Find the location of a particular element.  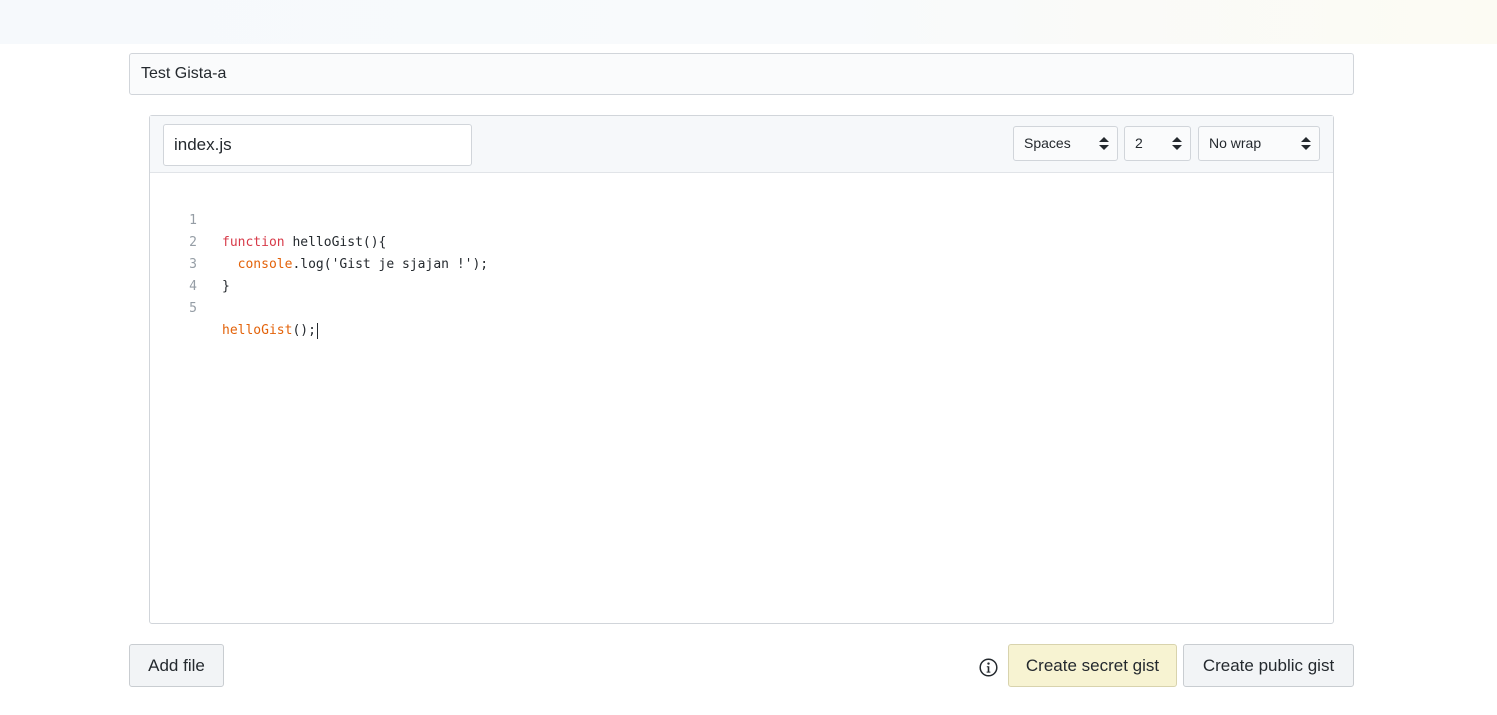

file-editor-header: index.js Spaces 2 No wrap is located at coordinates (741, 144).